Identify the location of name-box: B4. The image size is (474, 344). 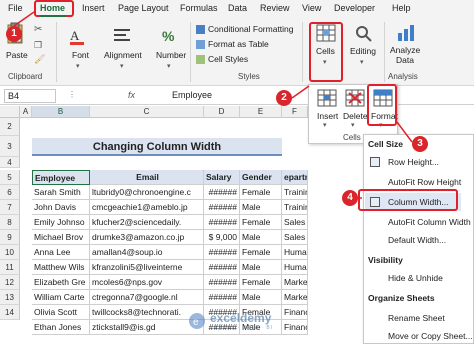
(30, 96).